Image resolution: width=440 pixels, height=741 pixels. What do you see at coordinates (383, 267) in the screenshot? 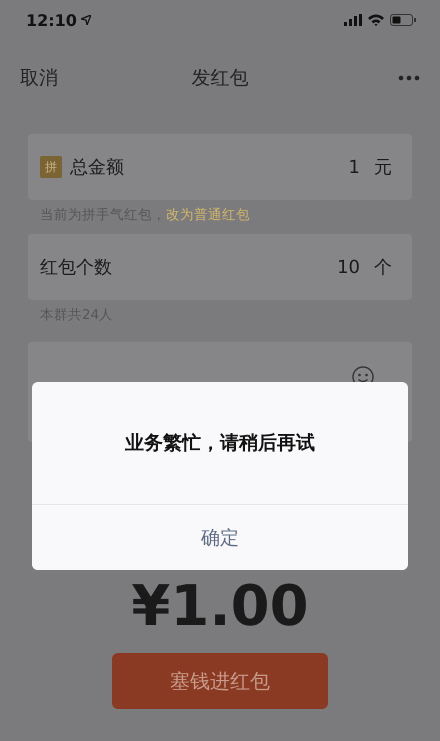
I see `unit-label: 个` at bounding box center [383, 267].